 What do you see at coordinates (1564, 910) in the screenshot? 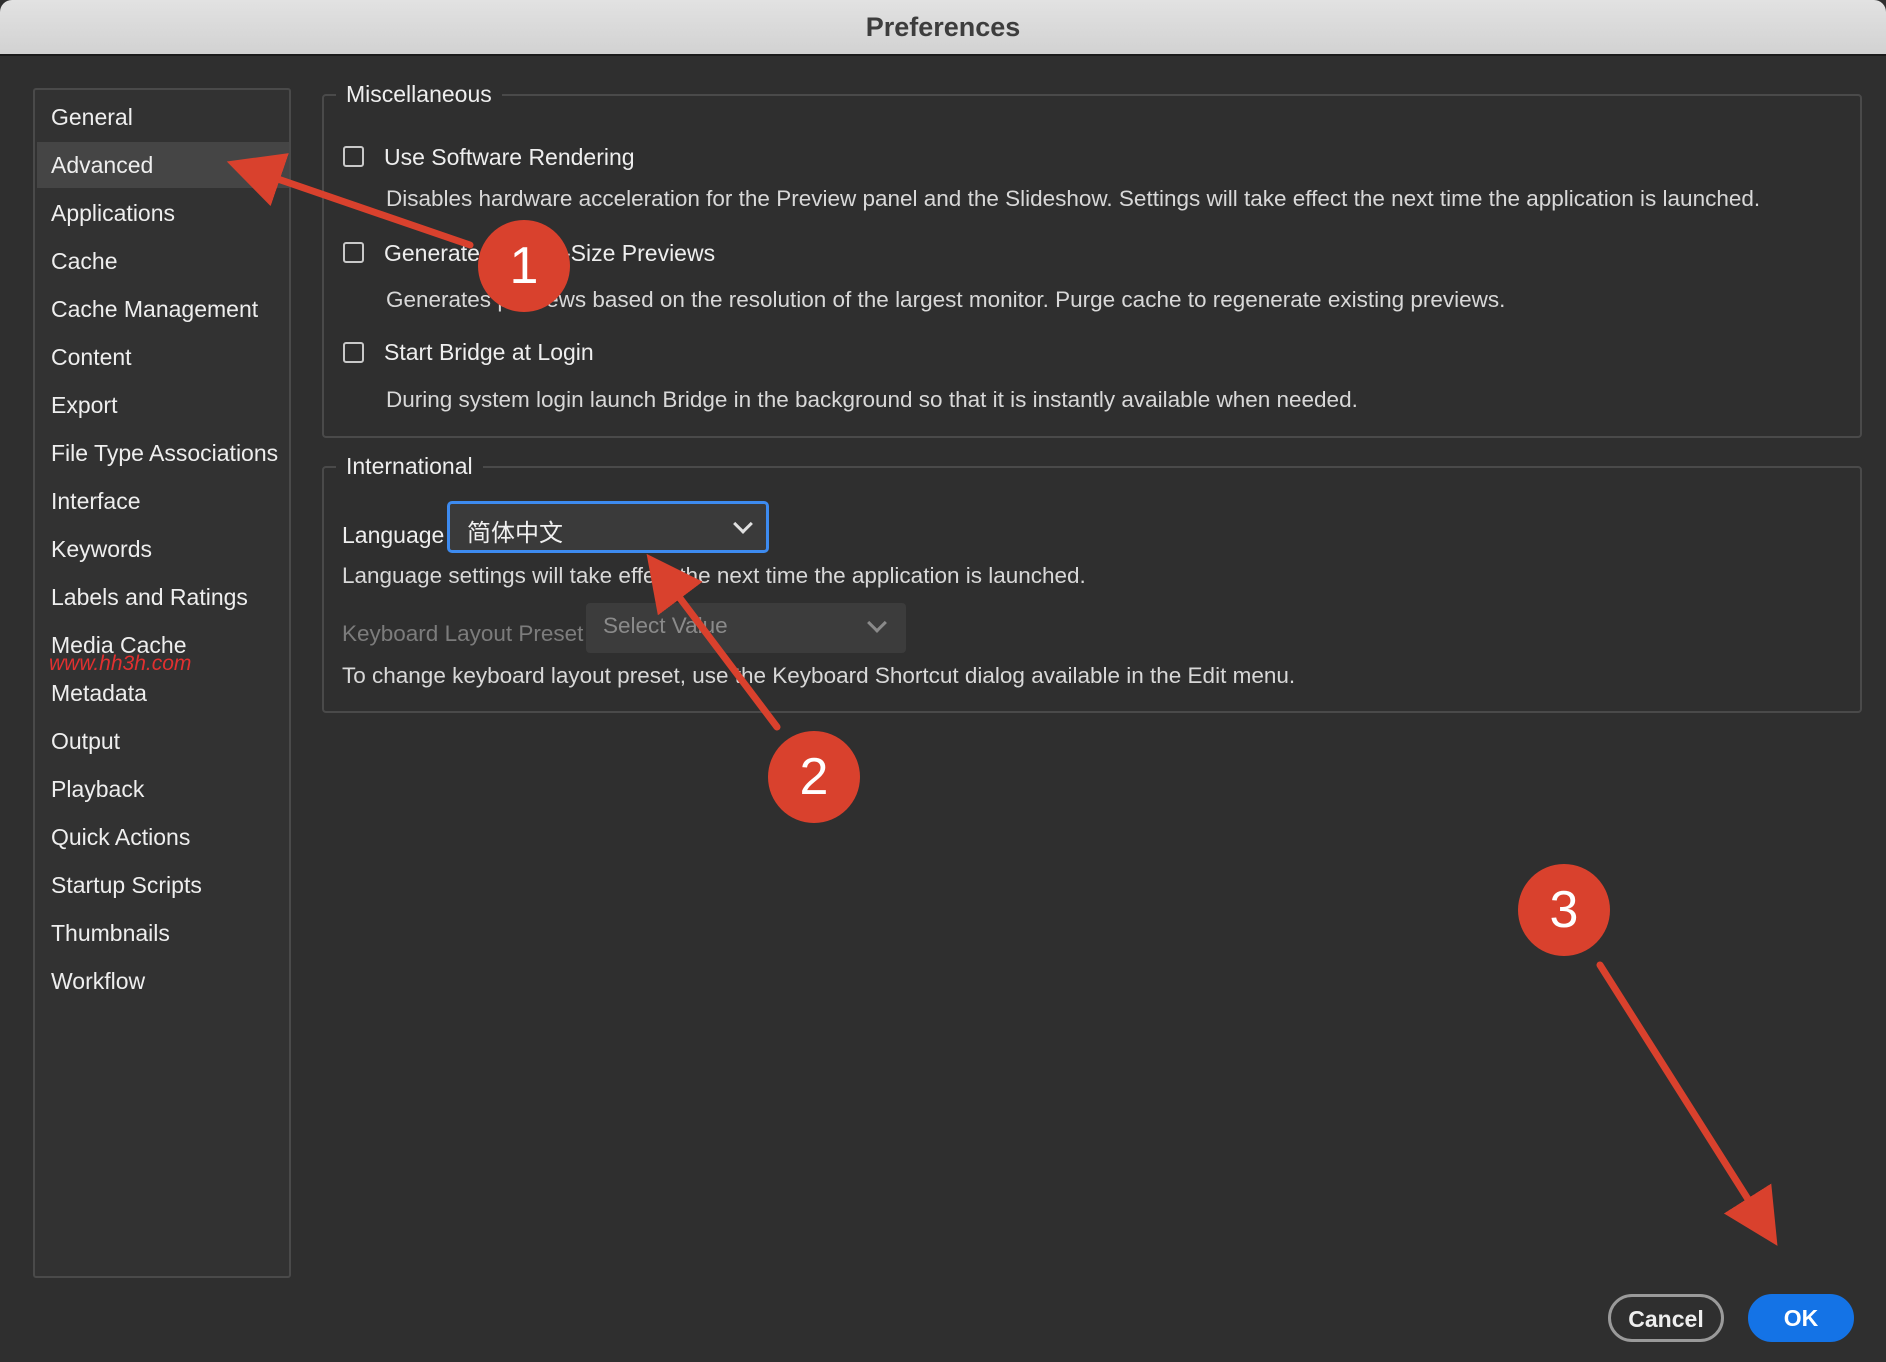
I see `step-badge-3: 3` at bounding box center [1564, 910].